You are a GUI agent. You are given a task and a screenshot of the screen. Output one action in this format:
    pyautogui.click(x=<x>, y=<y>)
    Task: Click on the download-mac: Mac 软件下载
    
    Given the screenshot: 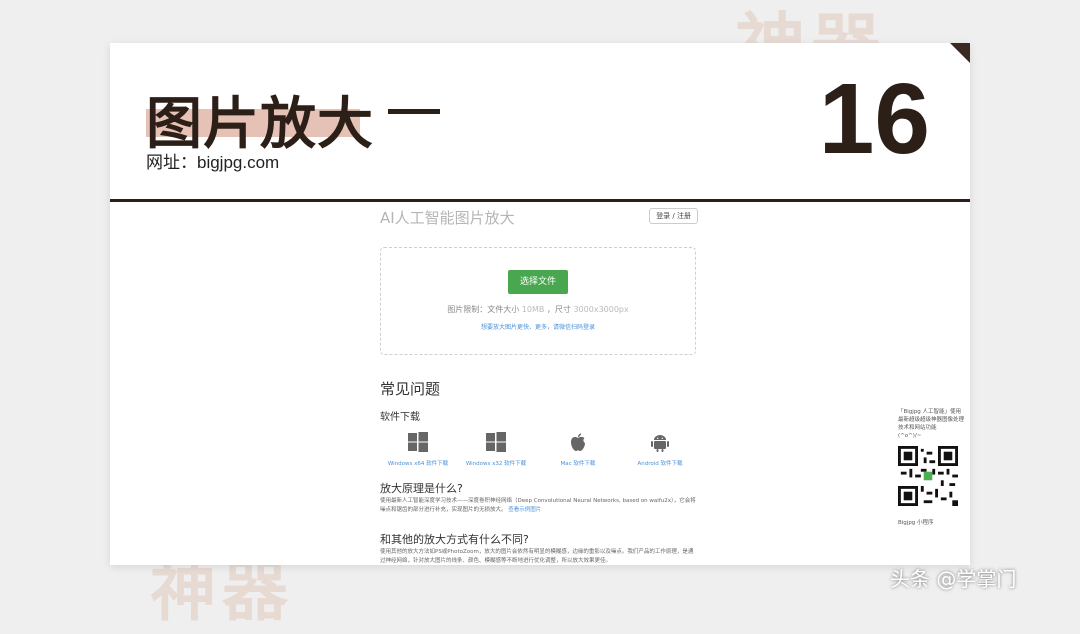 What is the action you would take?
    pyautogui.click(x=578, y=449)
    